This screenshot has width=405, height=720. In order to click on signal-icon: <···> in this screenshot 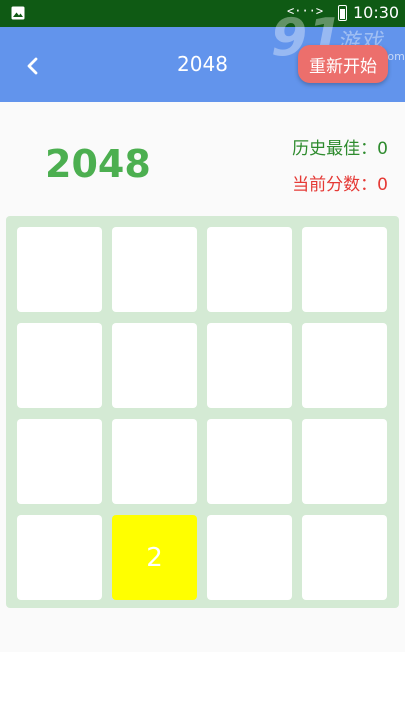, I will do `click(305, 11)`.